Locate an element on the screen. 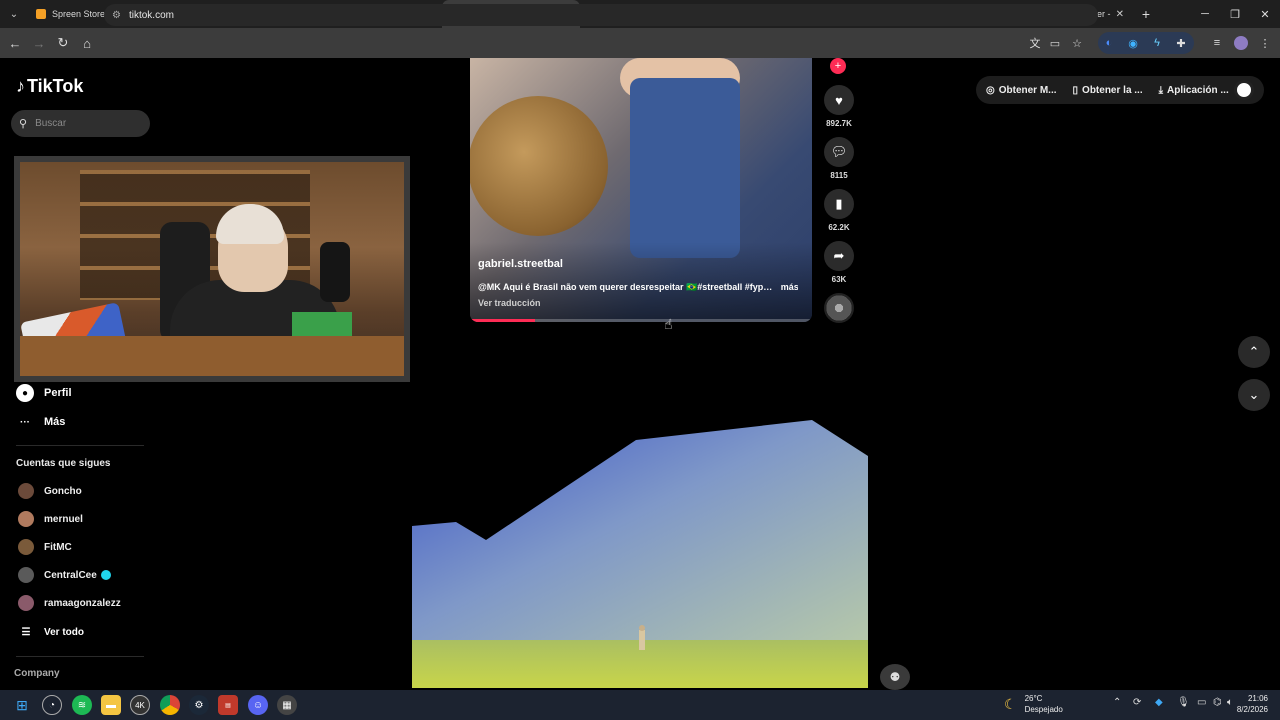 The image size is (1280, 720). profile-avatar-icon is located at coordinates (1241, 43).